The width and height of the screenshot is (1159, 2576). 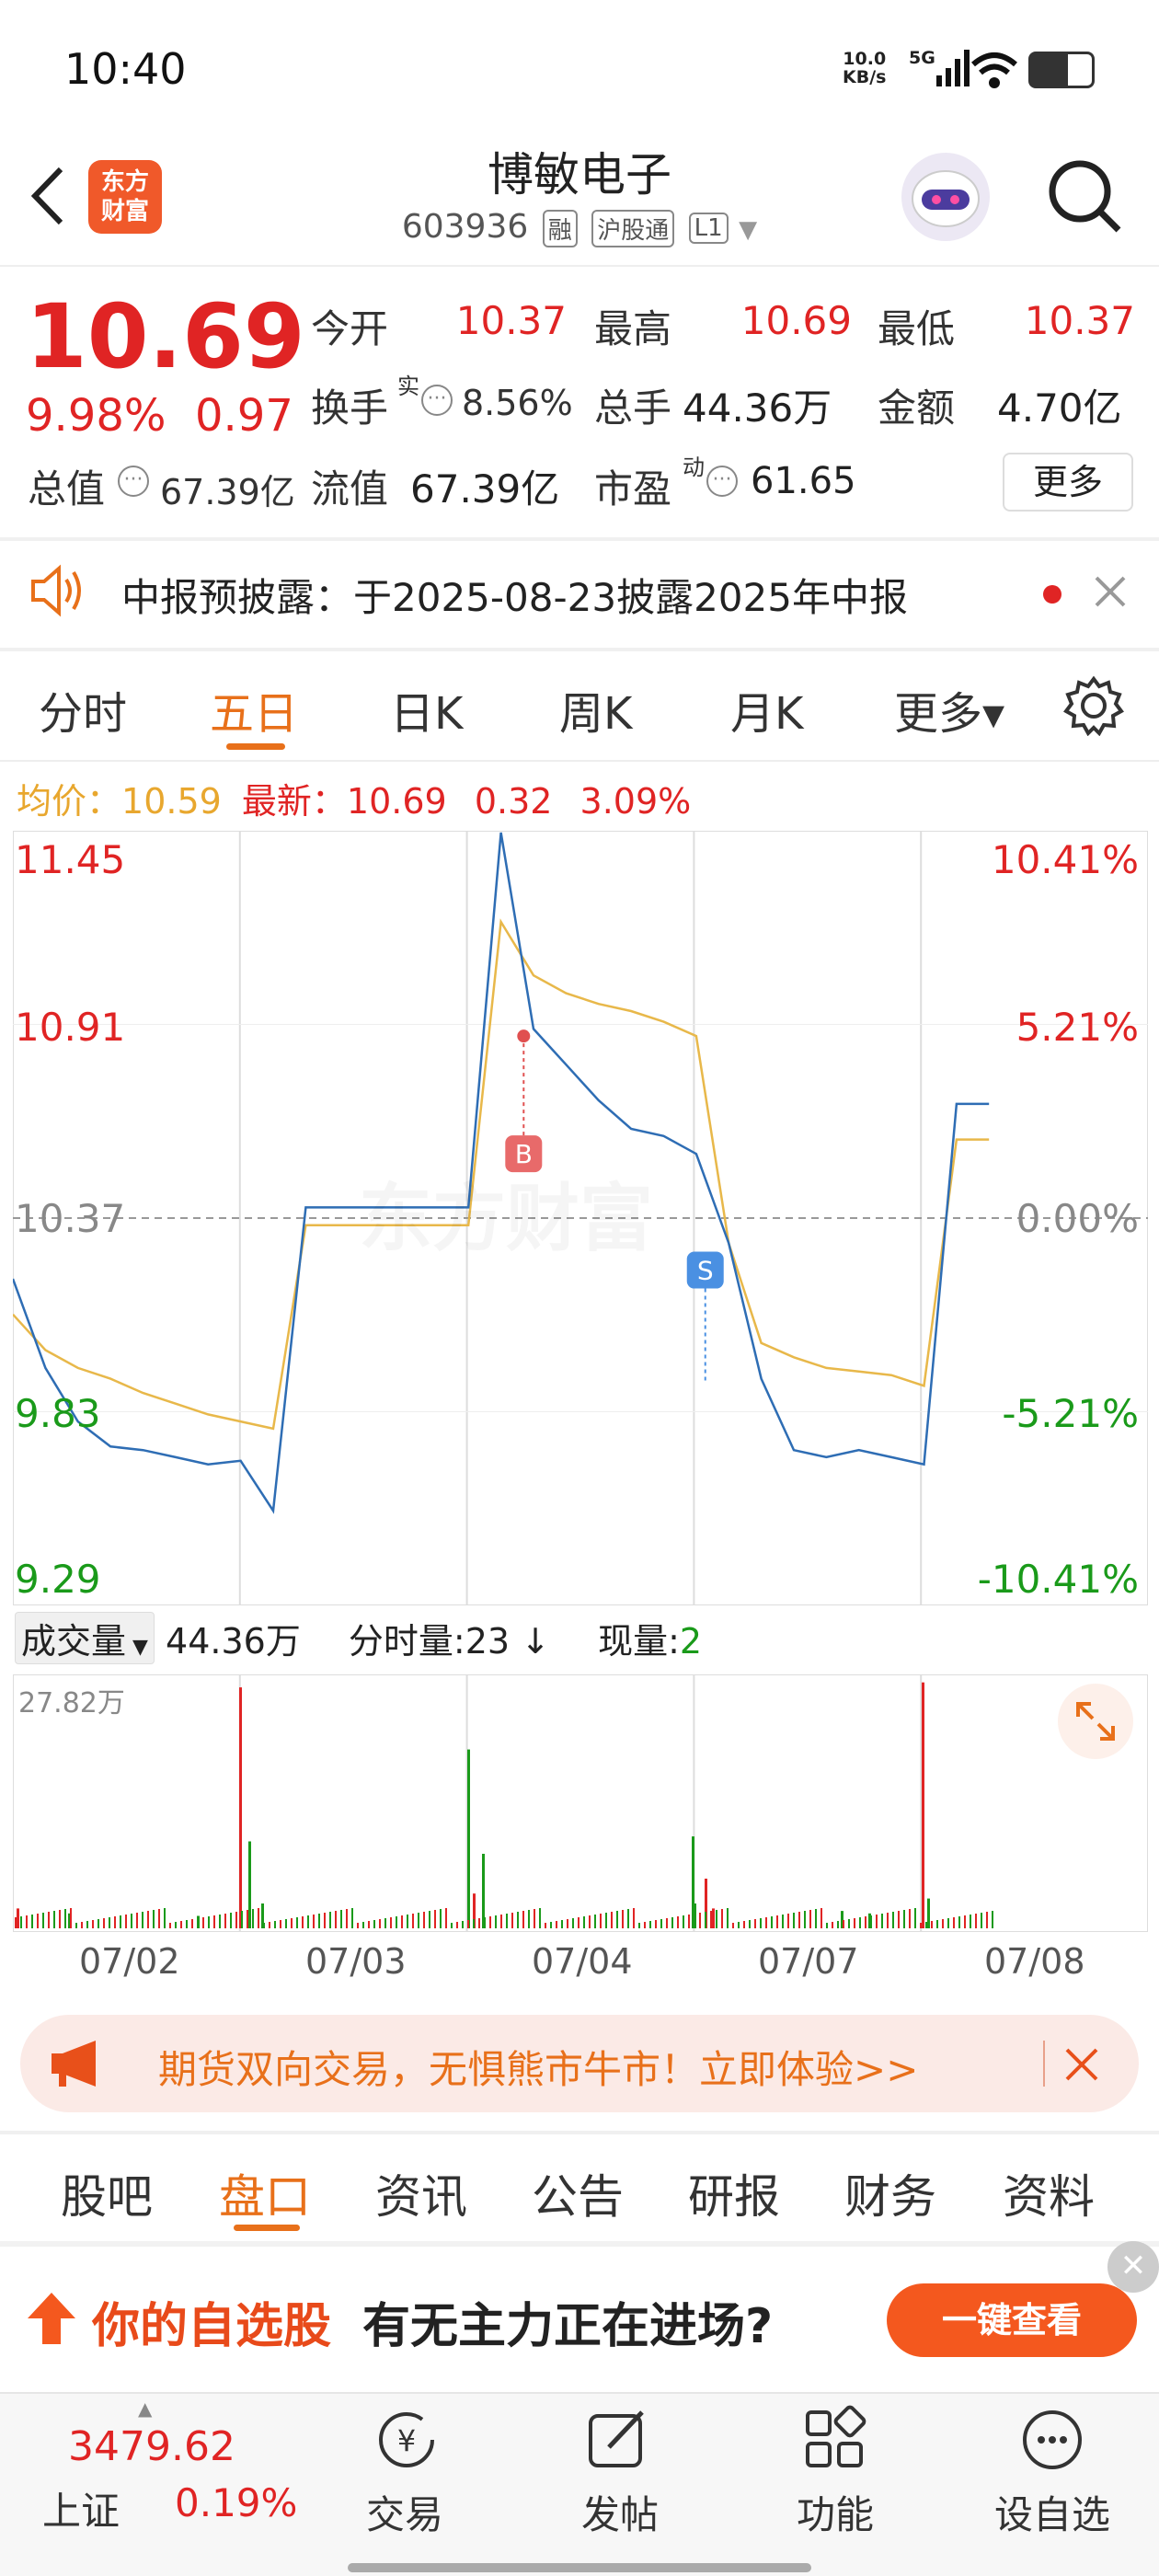 I want to click on expand-icon, so click(x=1095, y=1721).